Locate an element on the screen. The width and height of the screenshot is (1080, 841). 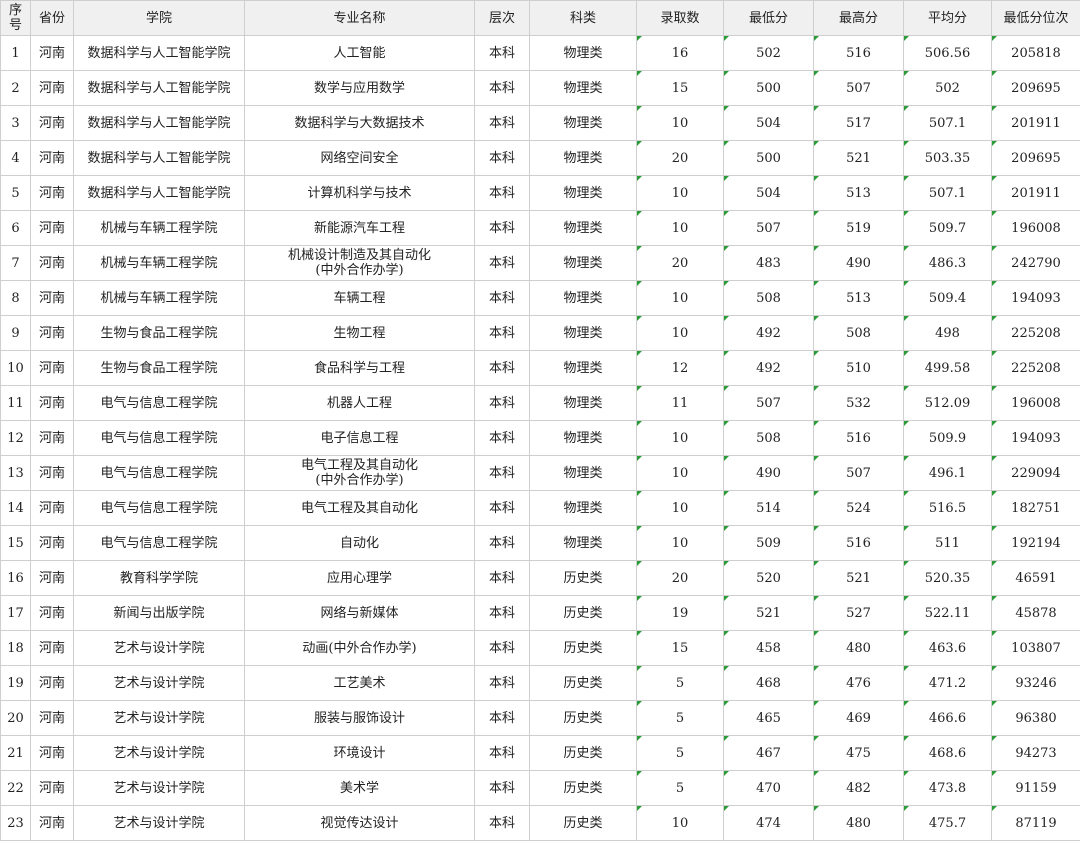
cell-major: 动画(中外合作办学) is located at coordinates (360, 648).